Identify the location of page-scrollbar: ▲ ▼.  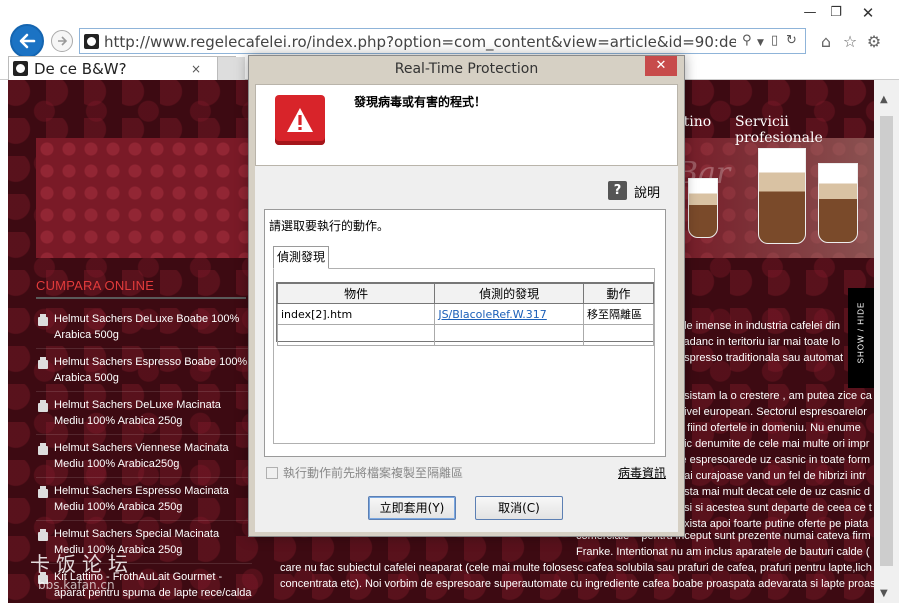
(886, 341).